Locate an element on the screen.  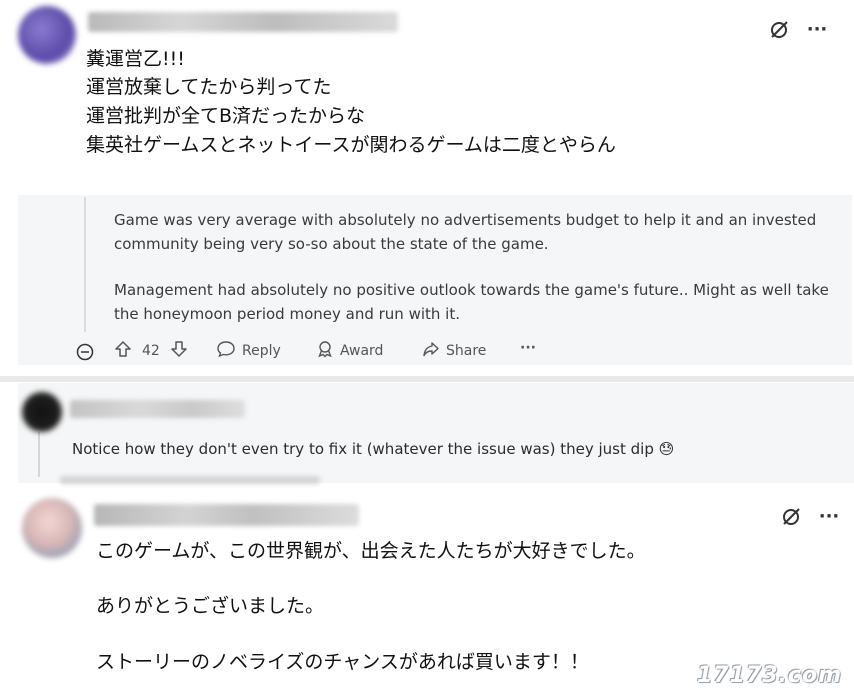
reply-button: Reply is located at coordinates (248, 351).